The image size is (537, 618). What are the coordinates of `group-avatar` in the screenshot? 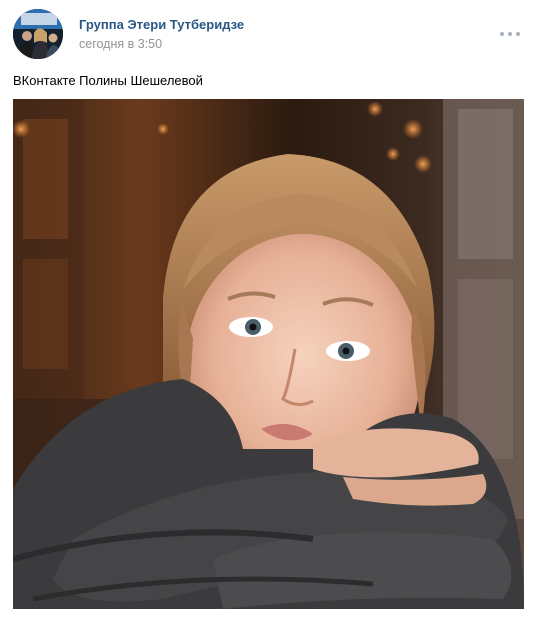 It's located at (38, 34).